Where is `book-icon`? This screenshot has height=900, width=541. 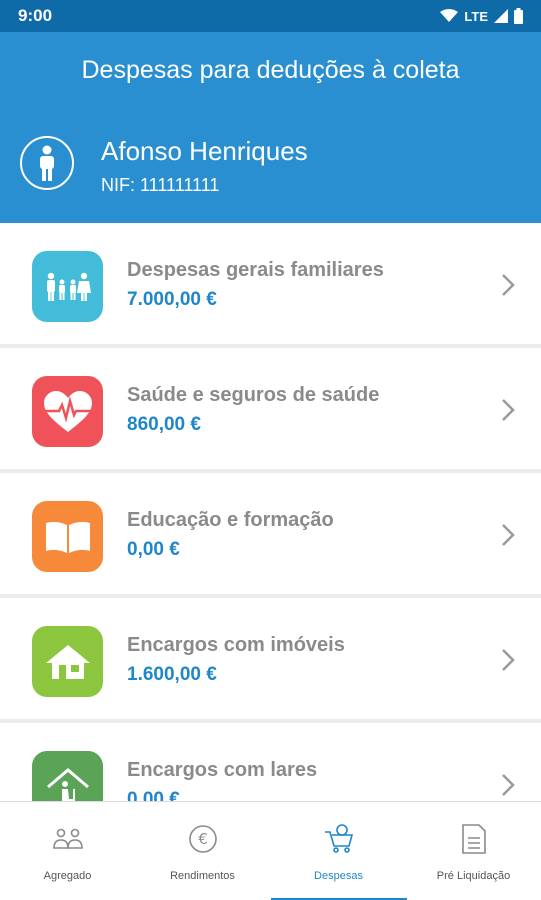 book-icon is located at coordinates (67, 536).